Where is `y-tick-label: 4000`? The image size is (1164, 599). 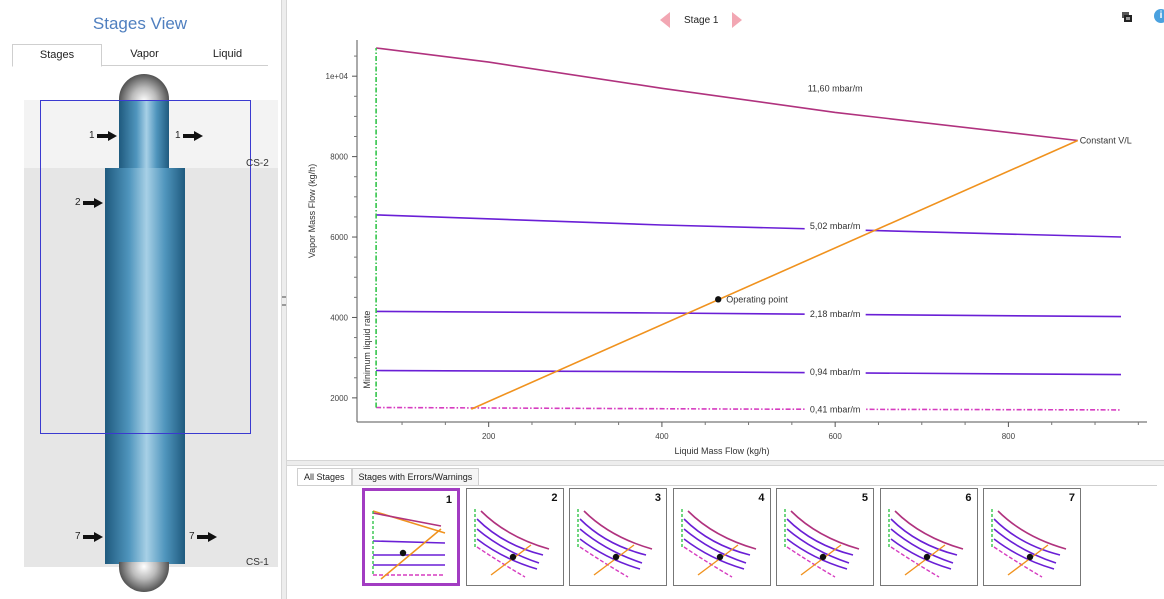
y-tick-label: 4000 is located at coordinates (339, 317).